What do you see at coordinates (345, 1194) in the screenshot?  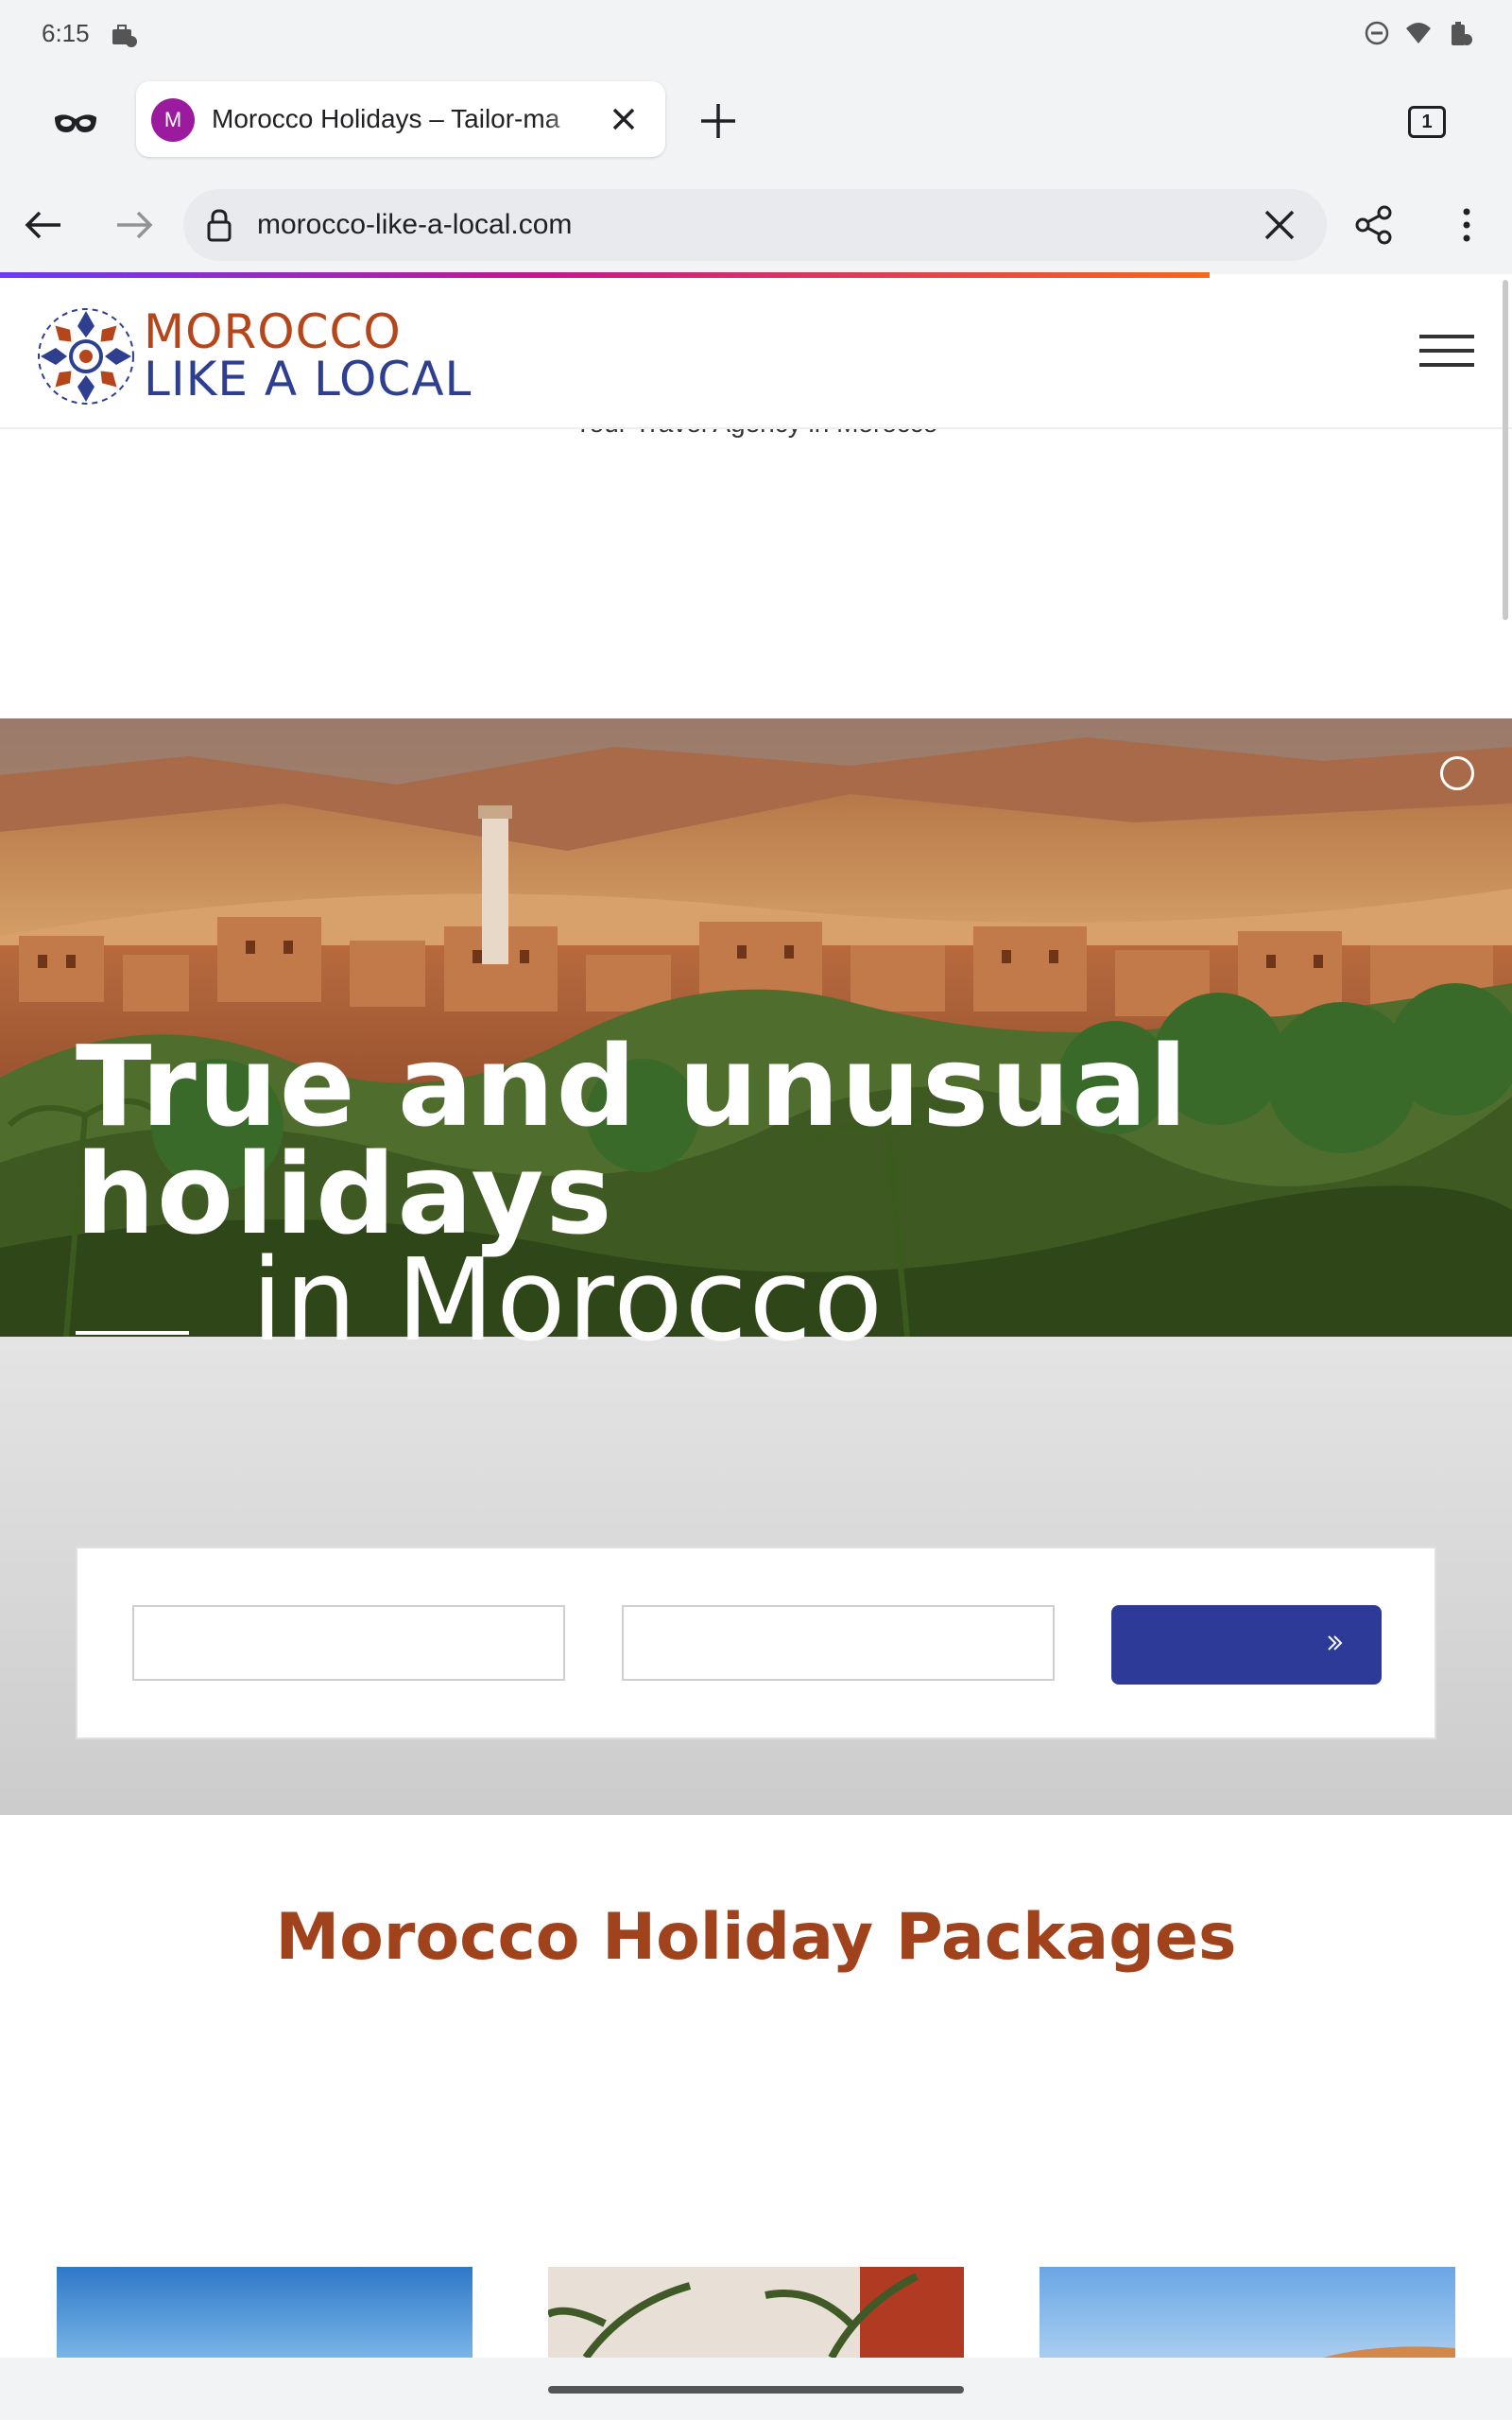 I see `hero-heading-line2: holidays` at bounding box center [345, 1194].